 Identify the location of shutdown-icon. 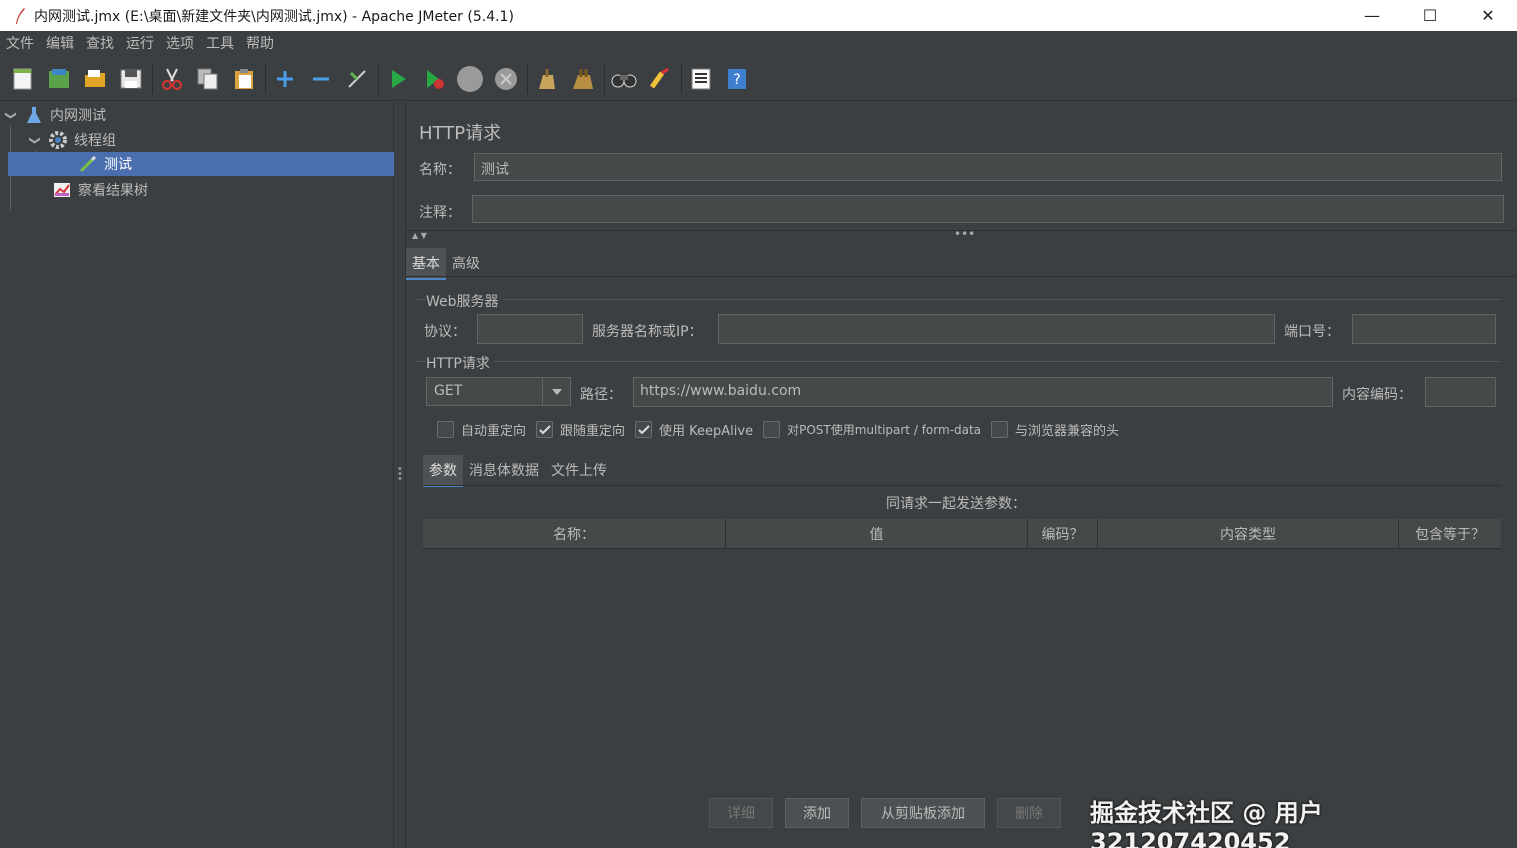
(506, 79).